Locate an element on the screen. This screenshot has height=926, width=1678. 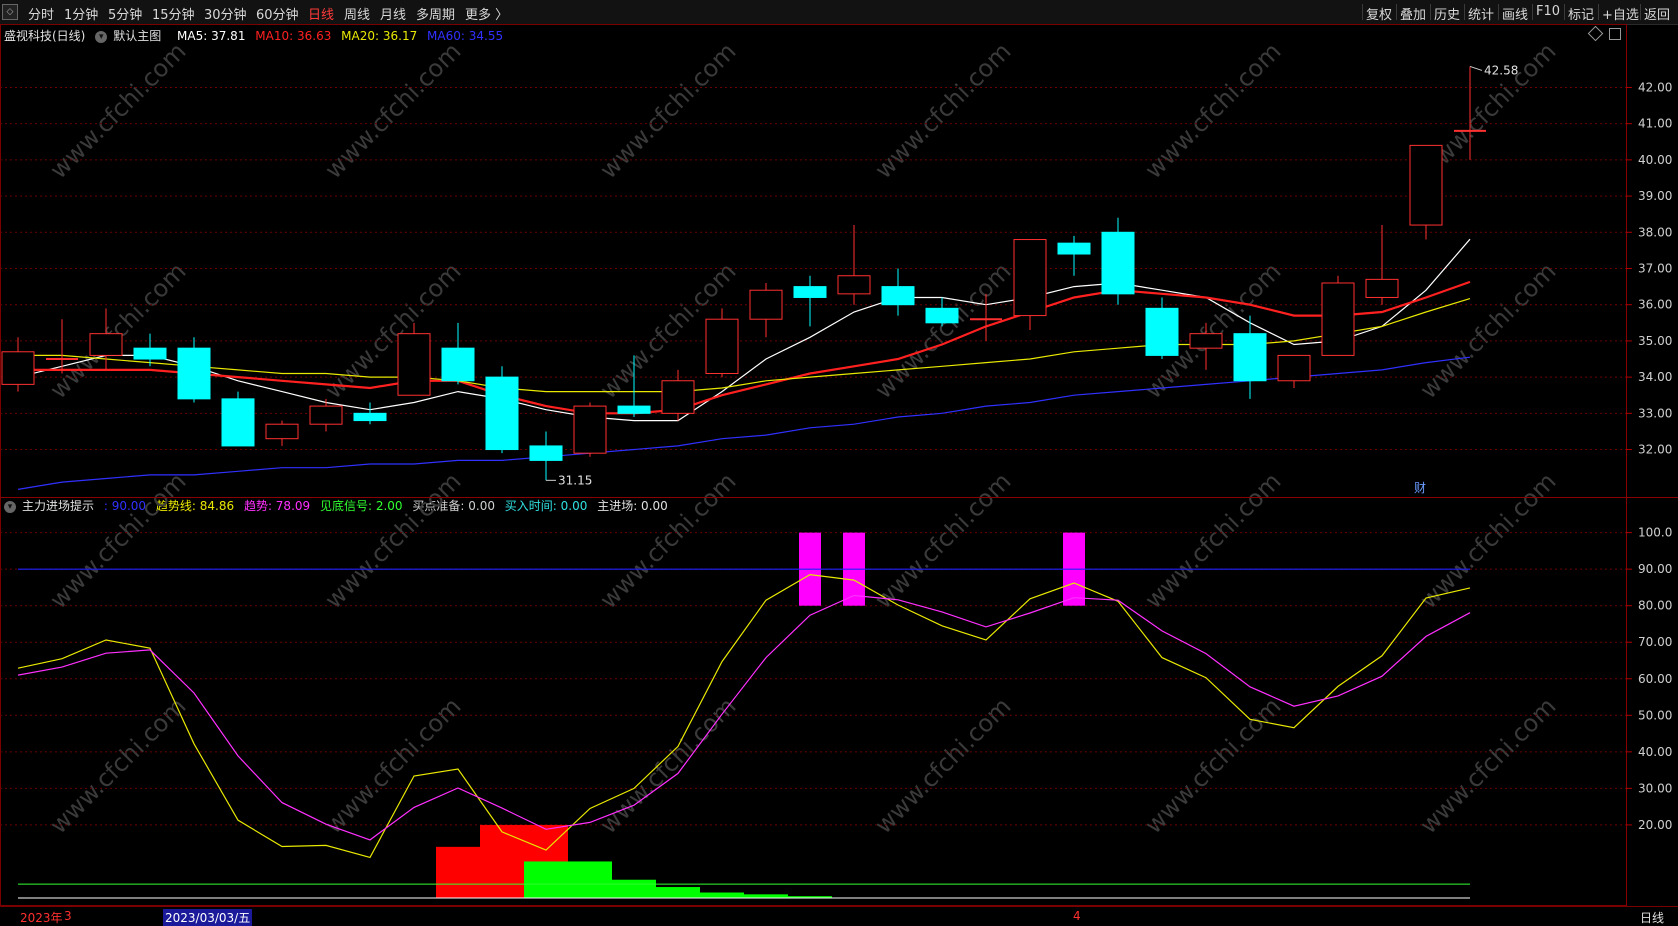
main-tick-label: 37.00 is located at coordinates (1655, 269).